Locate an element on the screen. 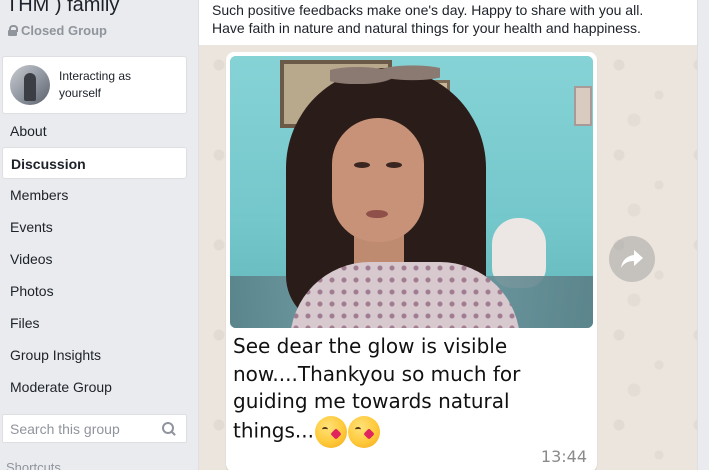  shortcuts-heading: Shortcuts is located at coordinates (33, 465).